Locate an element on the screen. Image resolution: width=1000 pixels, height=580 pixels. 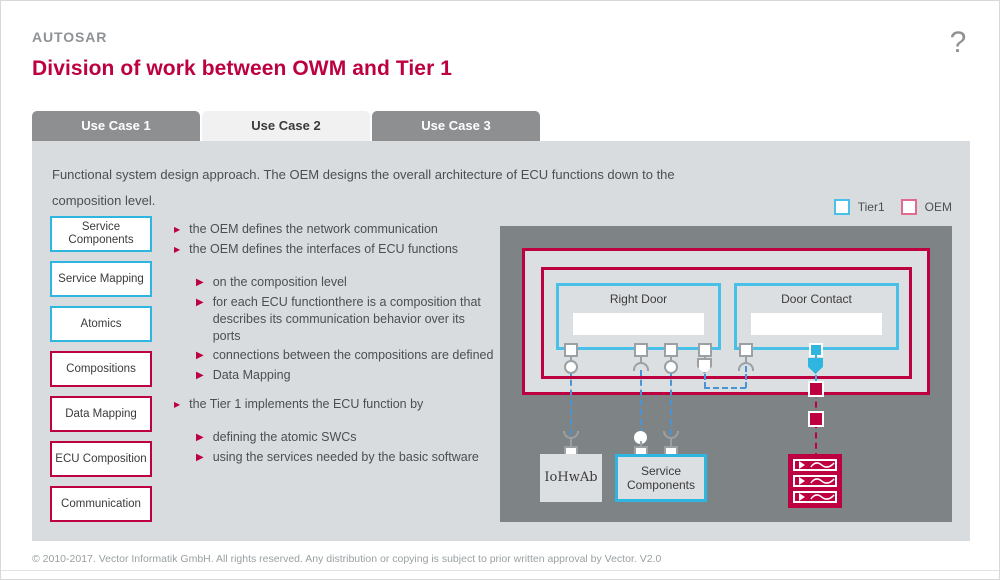
legend-item-oem: OEM is located at coordinates (926, 207).